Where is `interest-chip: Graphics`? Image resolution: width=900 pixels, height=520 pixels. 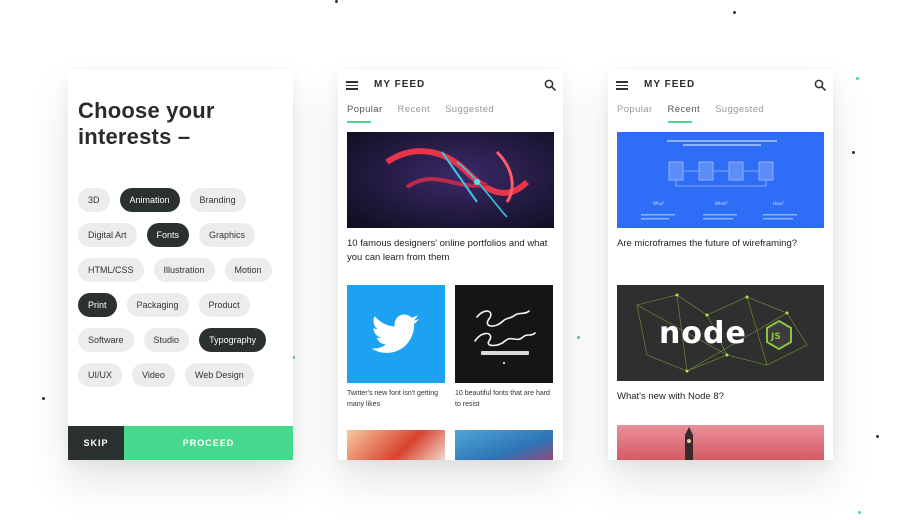 interest-chip: Graphics is located at coordinates (227, 235).